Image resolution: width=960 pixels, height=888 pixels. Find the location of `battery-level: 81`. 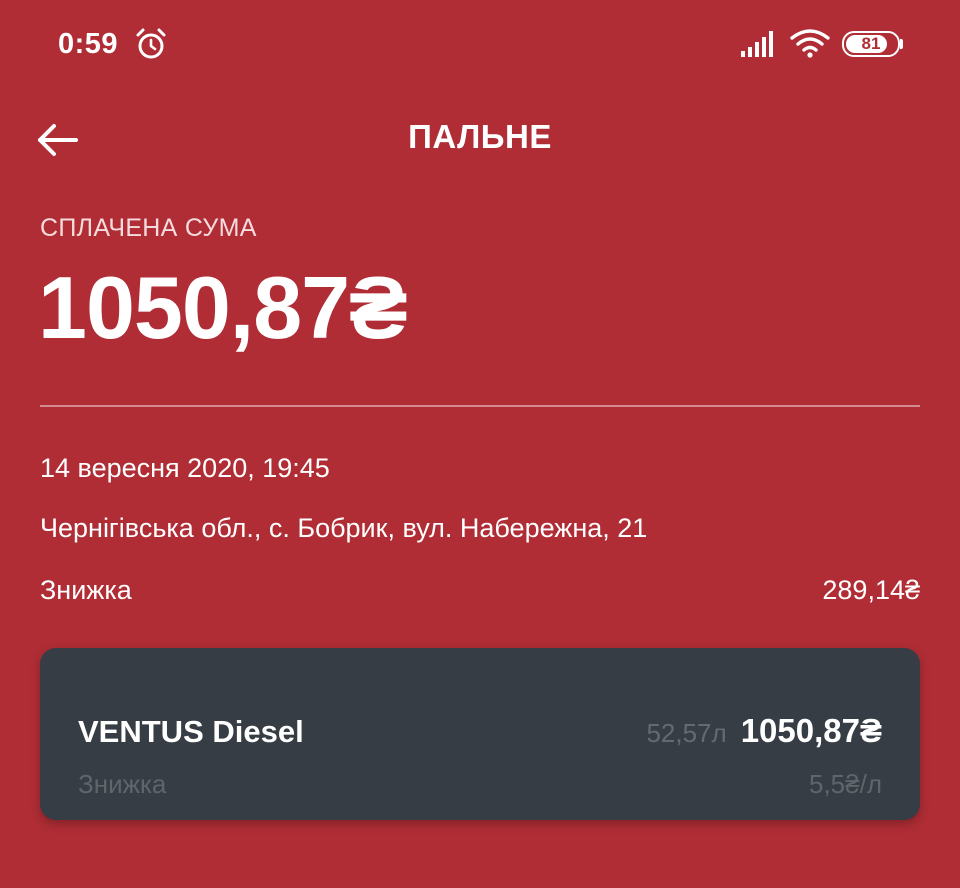

battery-level: 81 is located at coordinates (871, 43).